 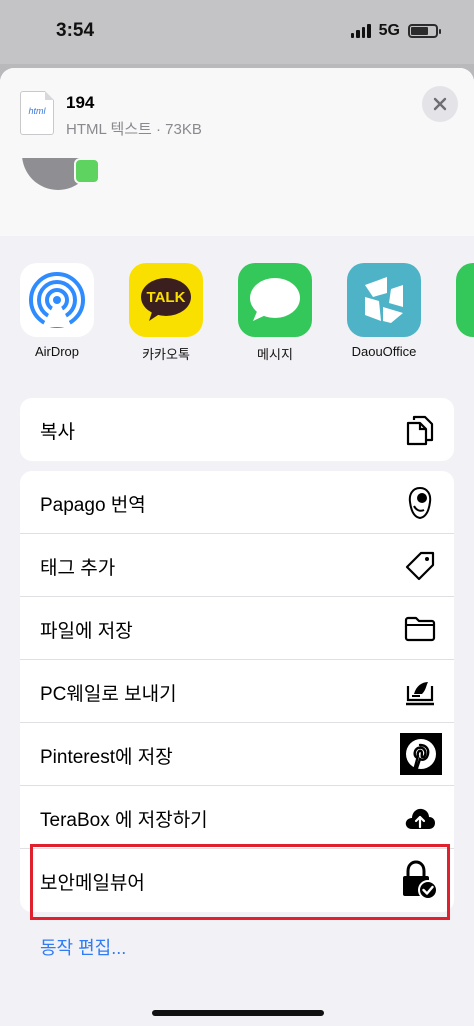 I want to click on app-airdrop: AirDrop, so click(x=57, y=311).